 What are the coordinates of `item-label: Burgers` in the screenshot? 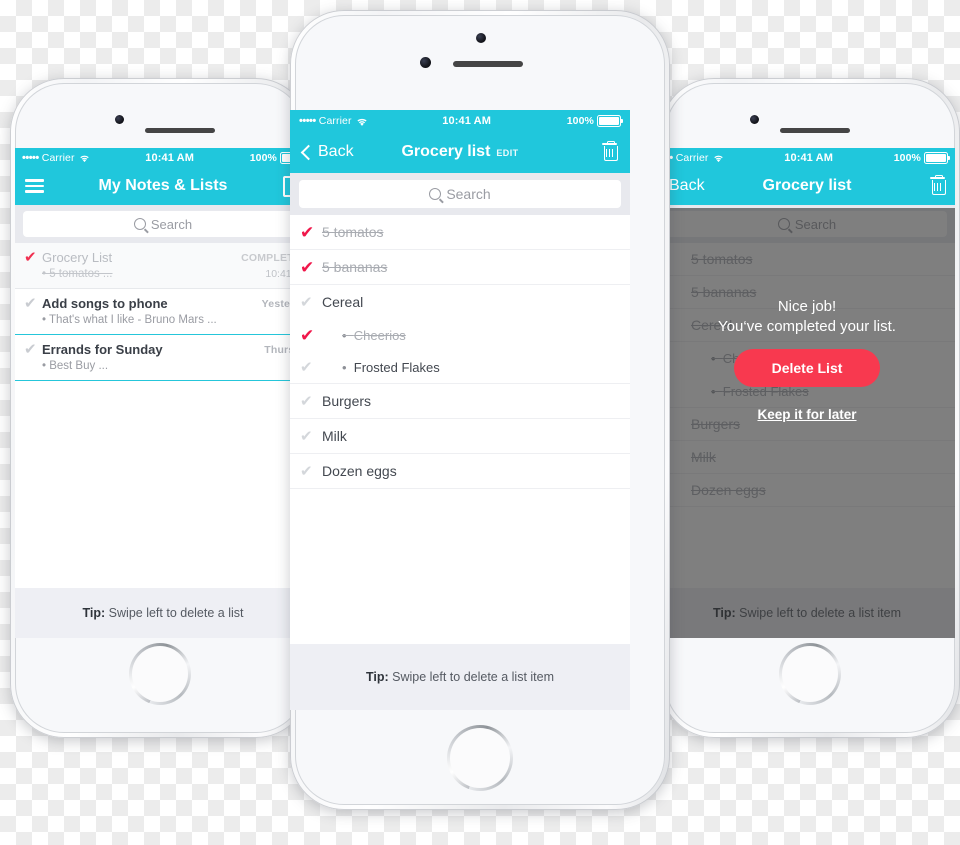 It's located at (347, 401).